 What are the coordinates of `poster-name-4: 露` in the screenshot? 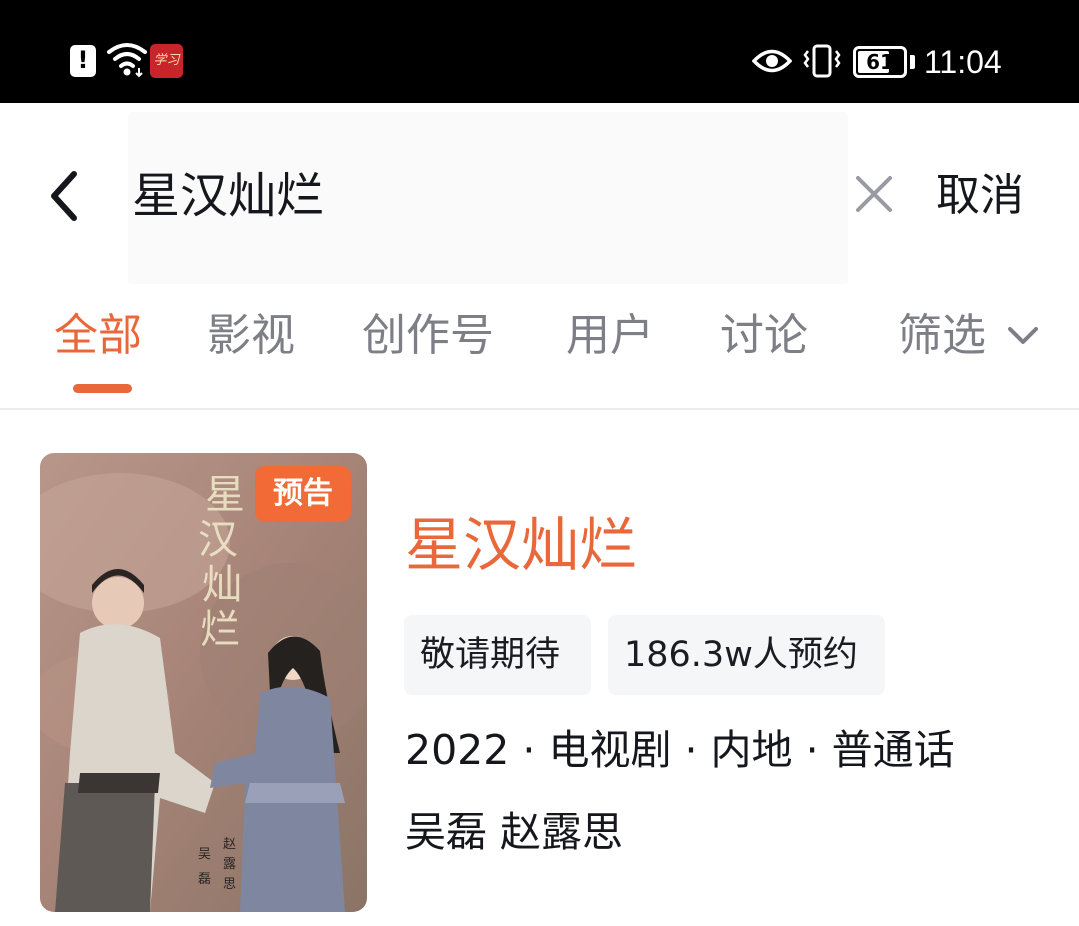 It's located at (229, 864).